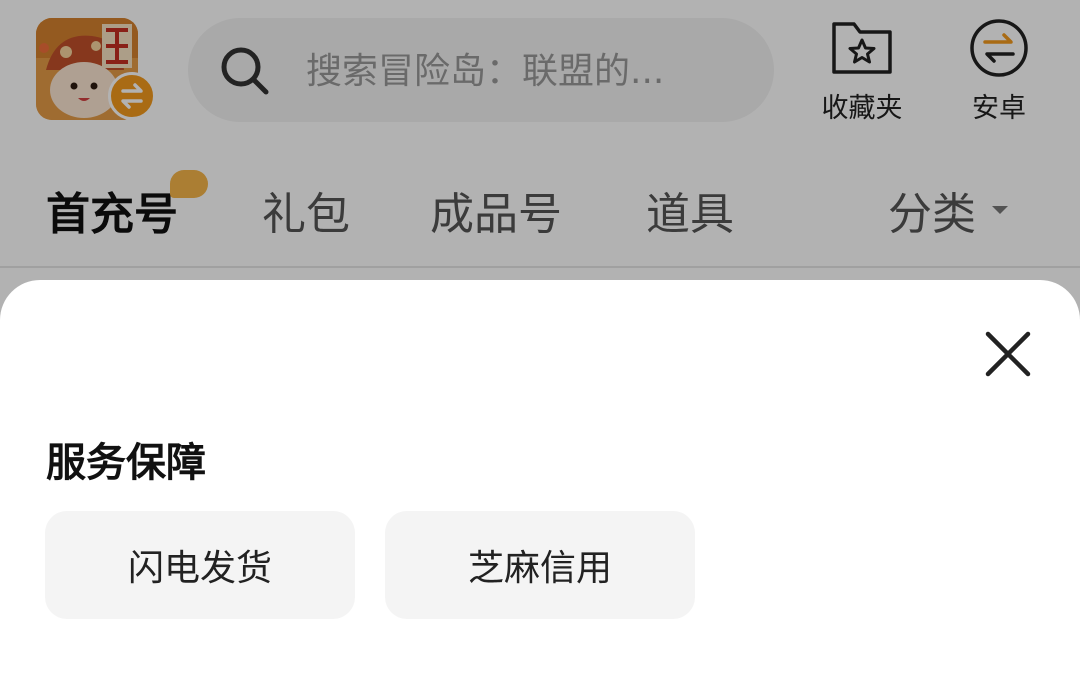 The width and height of the screenshot is (1080, 676). I want to click on option-lightning-delivery: 闪电发货, so click(200, 565).